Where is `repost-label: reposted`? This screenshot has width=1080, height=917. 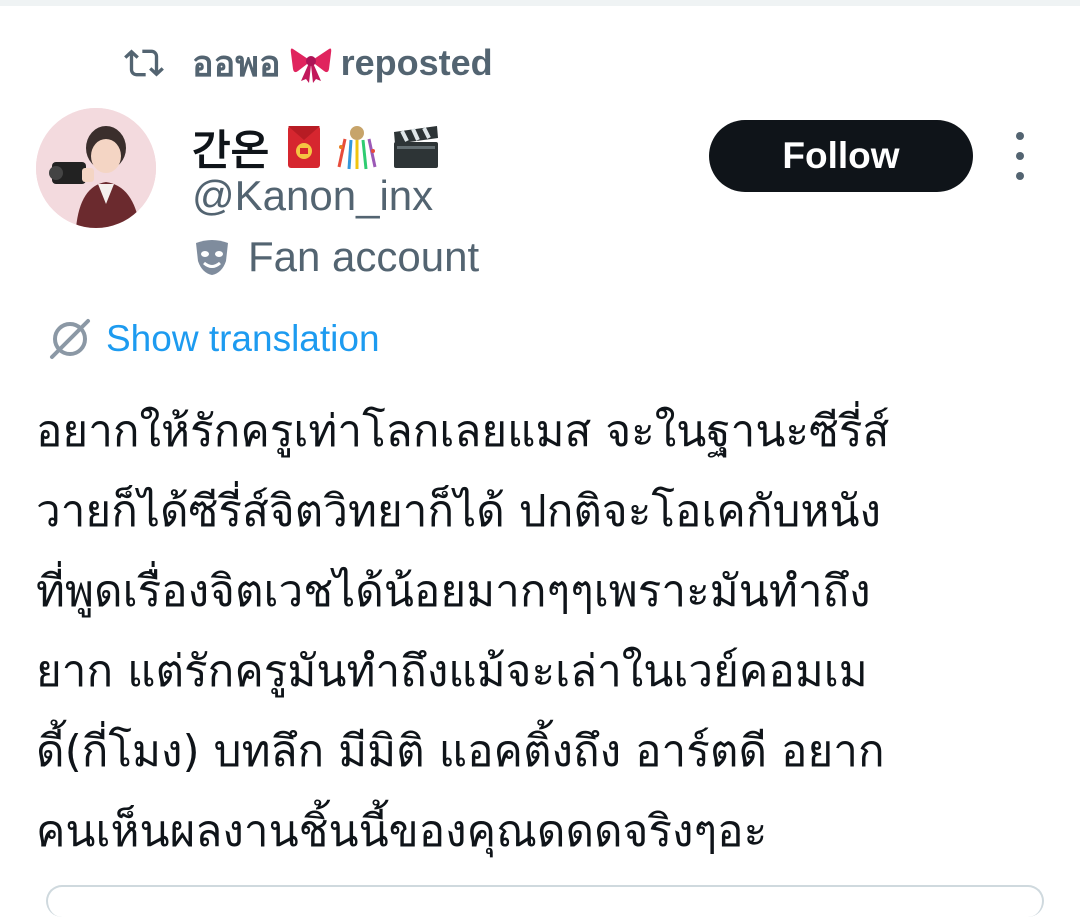
repost-label: reposted is located at coordinates (416, 62).